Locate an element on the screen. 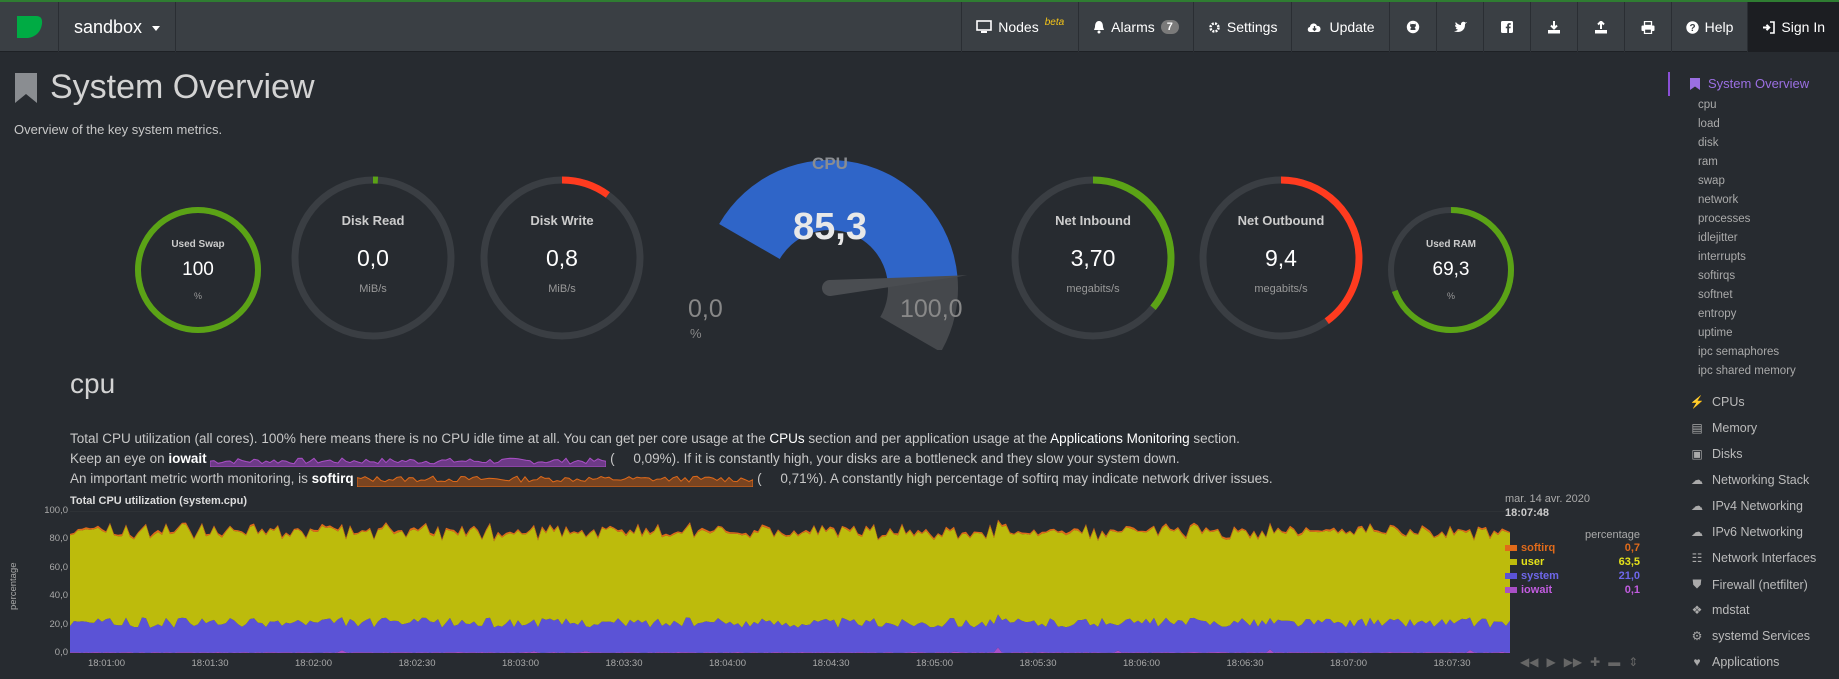  desc-text: Keep an eye on is located at coordinates (119, 458).